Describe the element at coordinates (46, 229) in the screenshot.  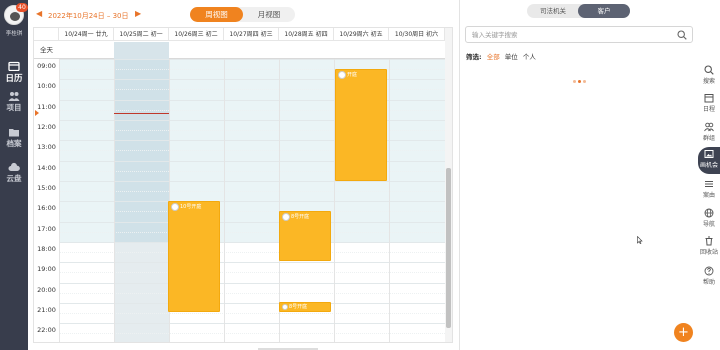
I see `time-label: 17:00` at that location.